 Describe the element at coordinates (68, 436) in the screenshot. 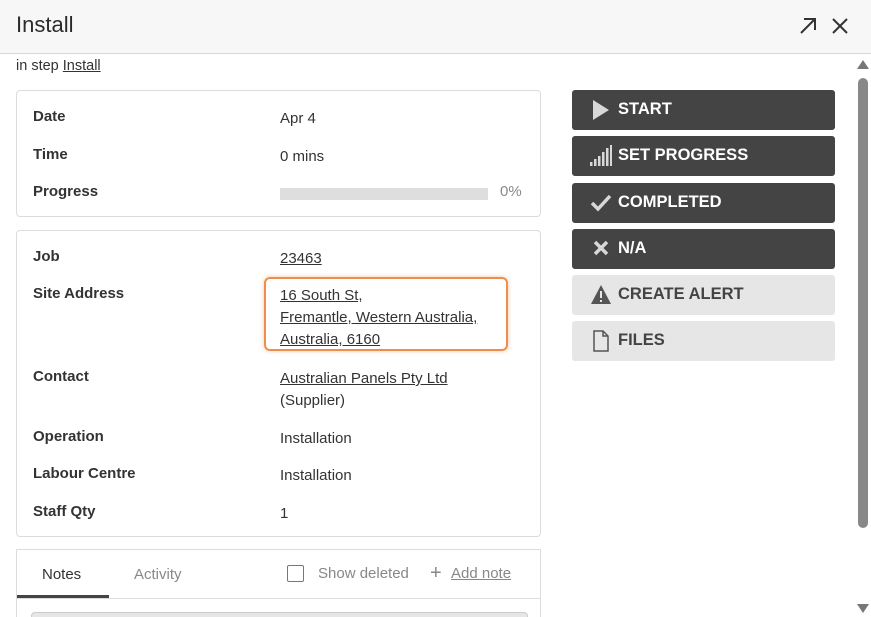

I see `operation-label: Operation` at that location.